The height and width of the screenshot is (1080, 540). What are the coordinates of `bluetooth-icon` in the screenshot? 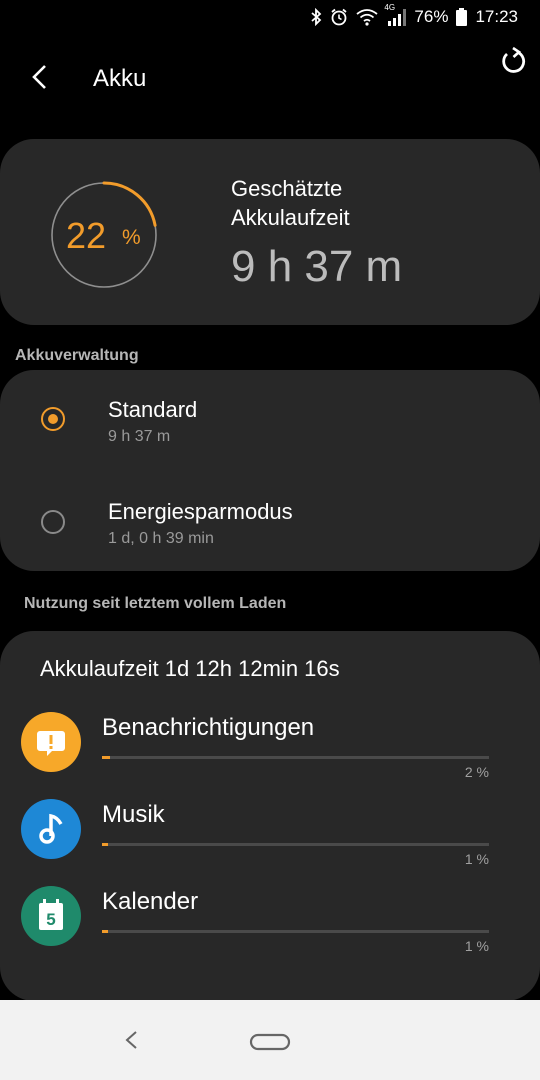 It's located at (316, 17).